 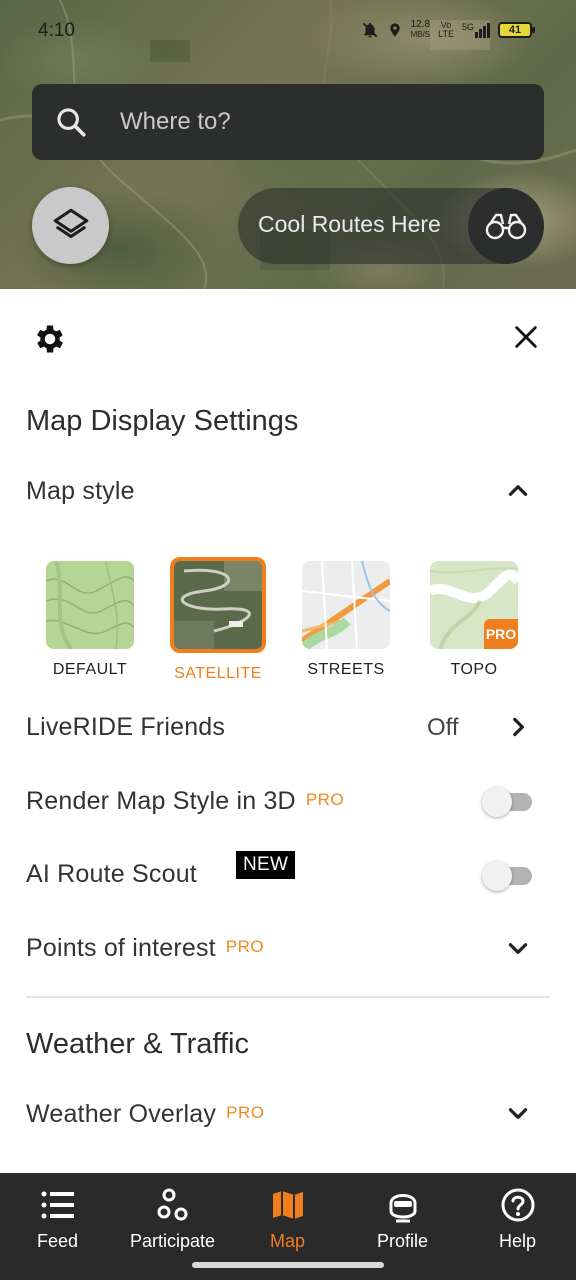 I want to click on chevron-right-icon, so click(x=518, y=727).